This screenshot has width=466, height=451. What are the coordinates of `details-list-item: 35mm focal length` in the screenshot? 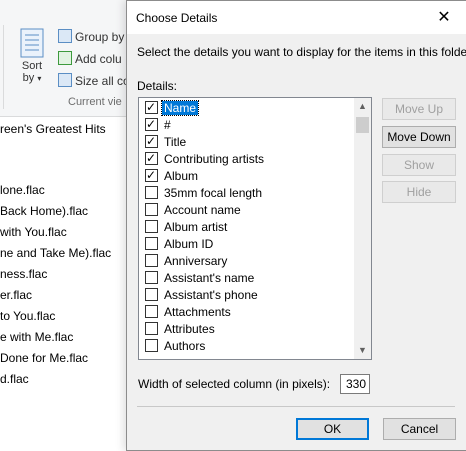 It's located at (204, 193).